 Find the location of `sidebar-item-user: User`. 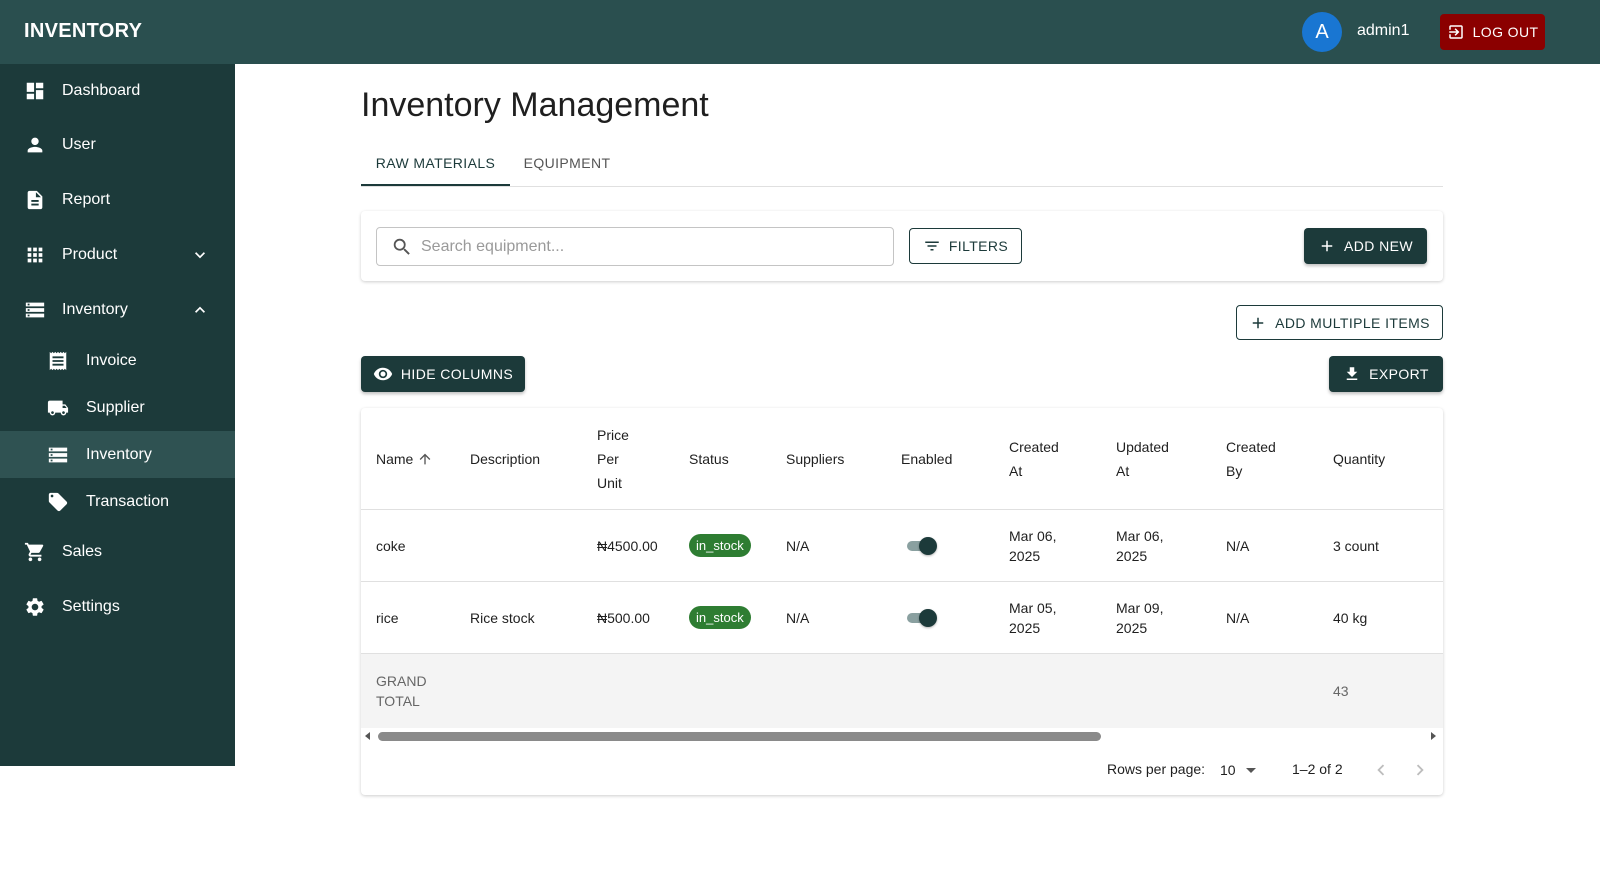

sidebar-item-user: User is located at coordinates (117, 145).